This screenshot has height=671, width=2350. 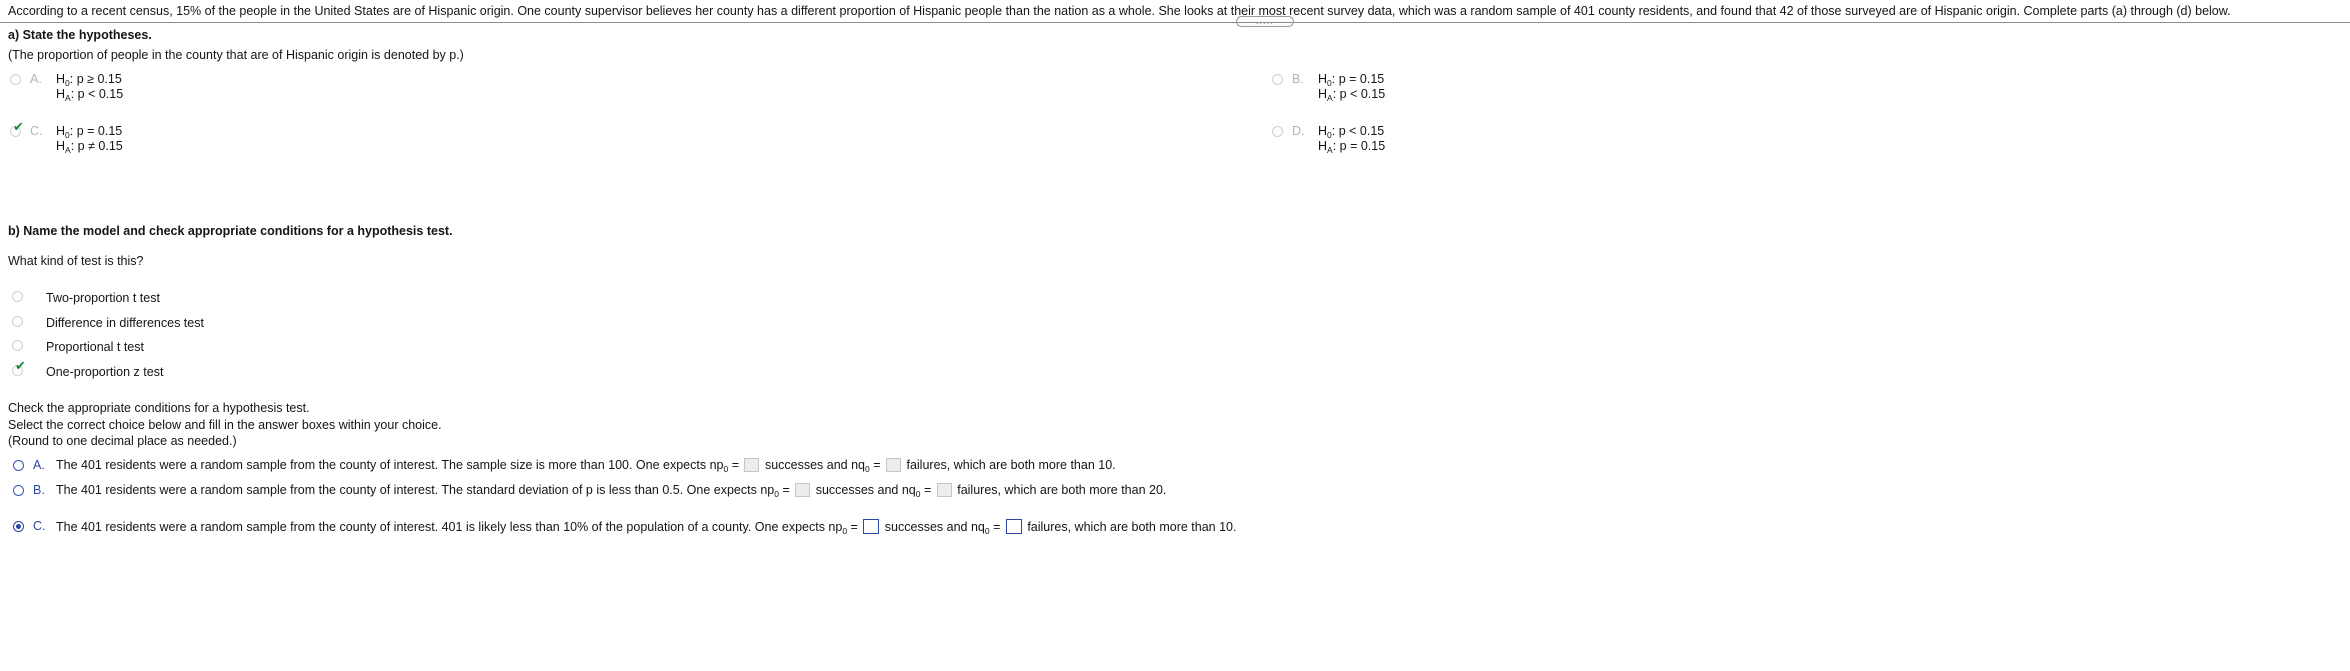 What do you see at coordinates (752, 465) in the screenshot?
I see `condition-a-np0-input` at bounding box center [752, 465].